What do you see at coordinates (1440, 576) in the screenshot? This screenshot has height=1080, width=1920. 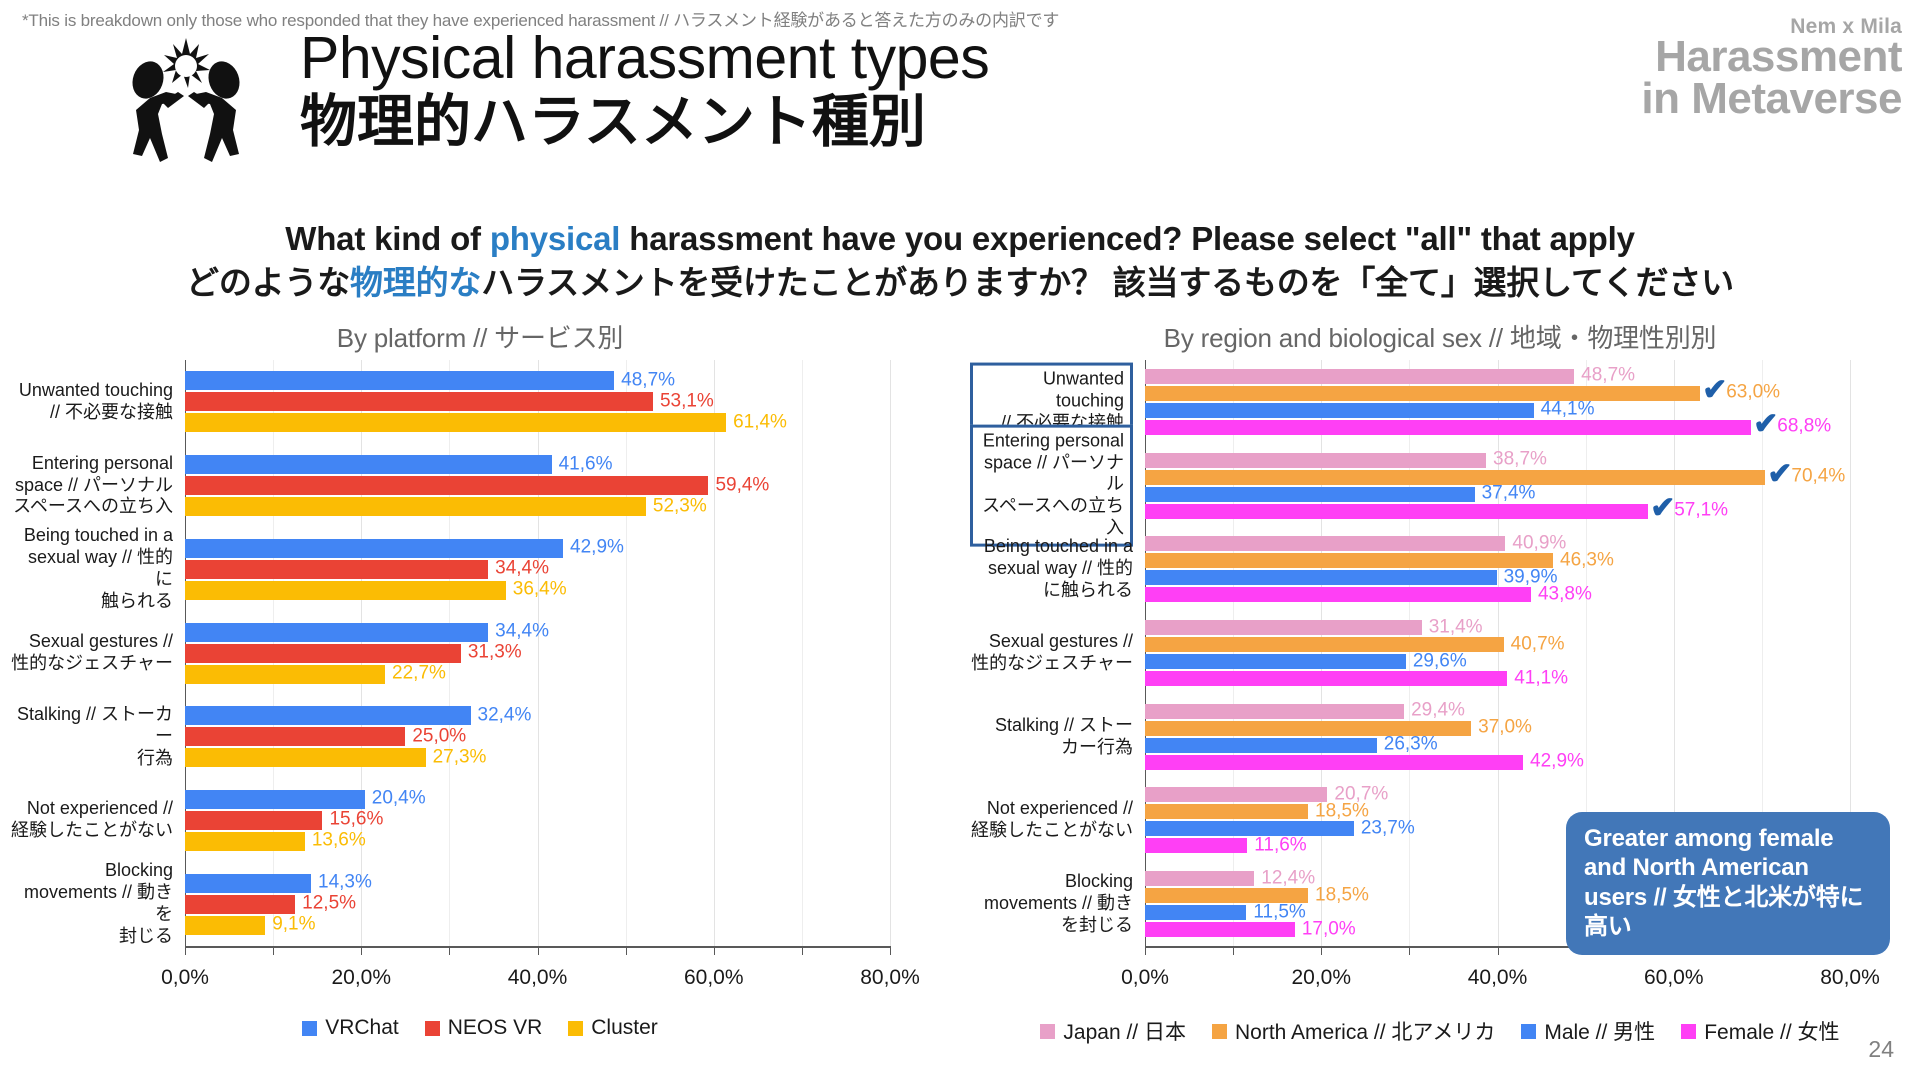 I see `bar-row: 39,9%` at bounding box center [1440, 576].